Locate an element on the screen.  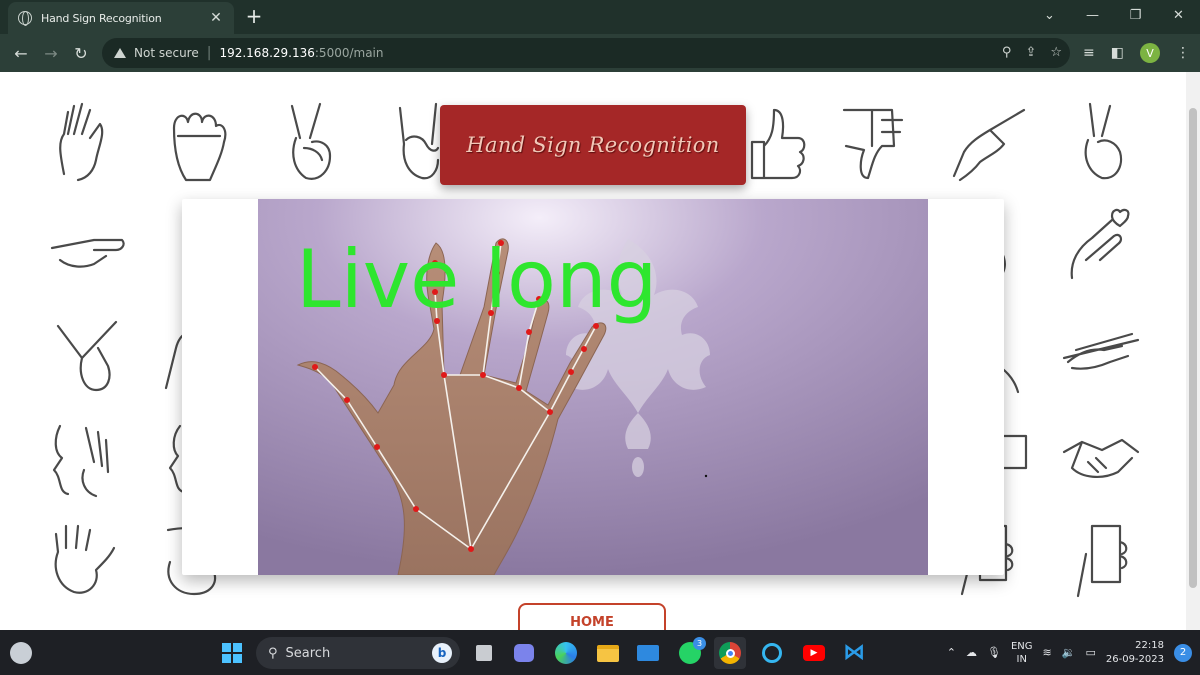
zoom-icon: ⚲ is located at coordinates (1007, 52).